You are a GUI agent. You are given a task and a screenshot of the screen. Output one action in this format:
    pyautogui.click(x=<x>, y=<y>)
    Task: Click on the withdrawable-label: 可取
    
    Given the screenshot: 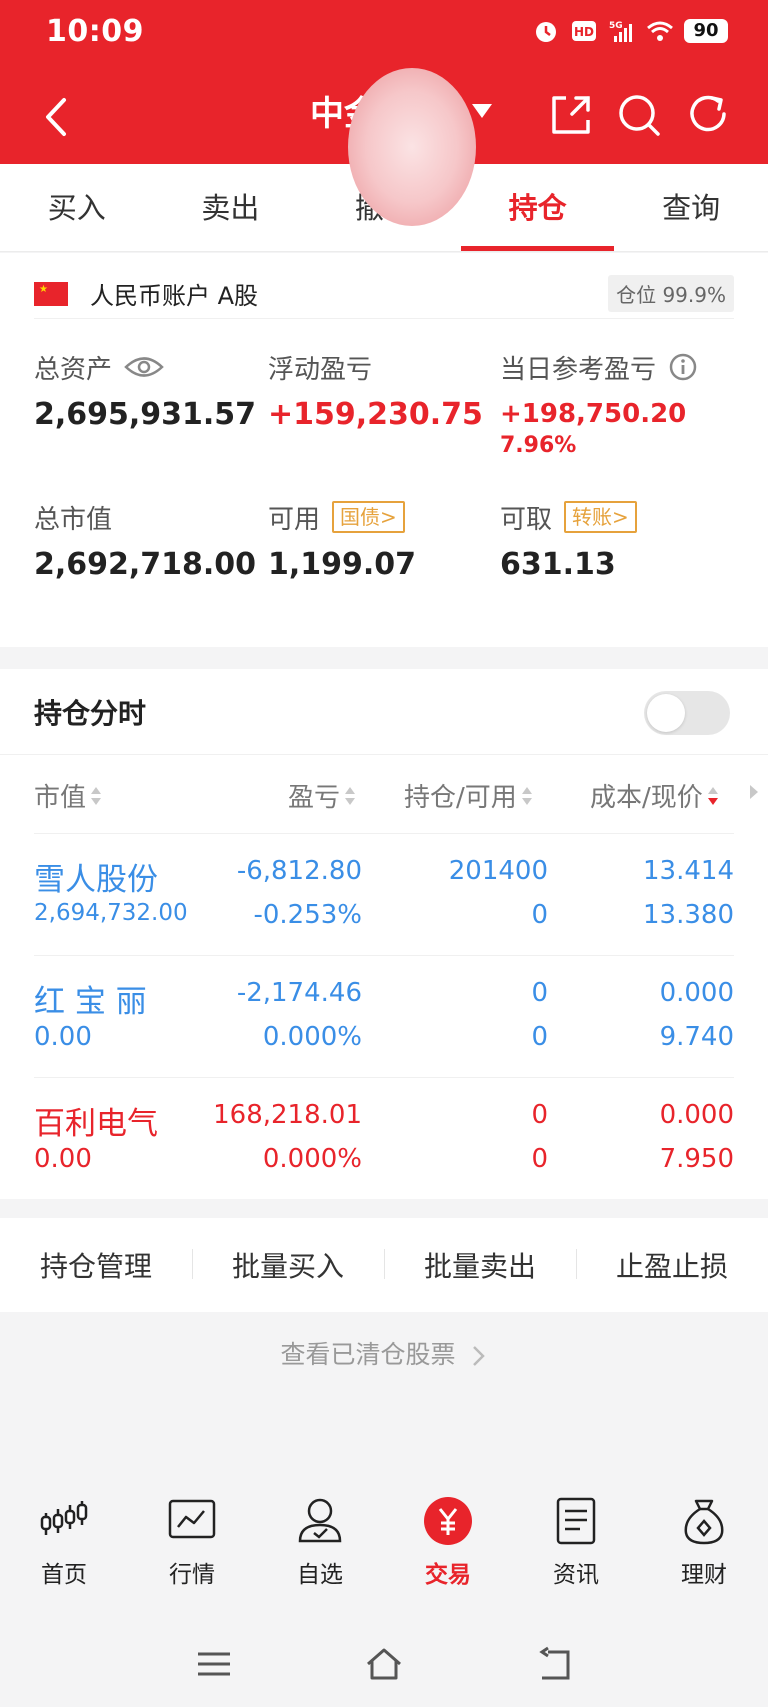 What is the action you would take?
    pyautogui.click(x=526, y=519)
    